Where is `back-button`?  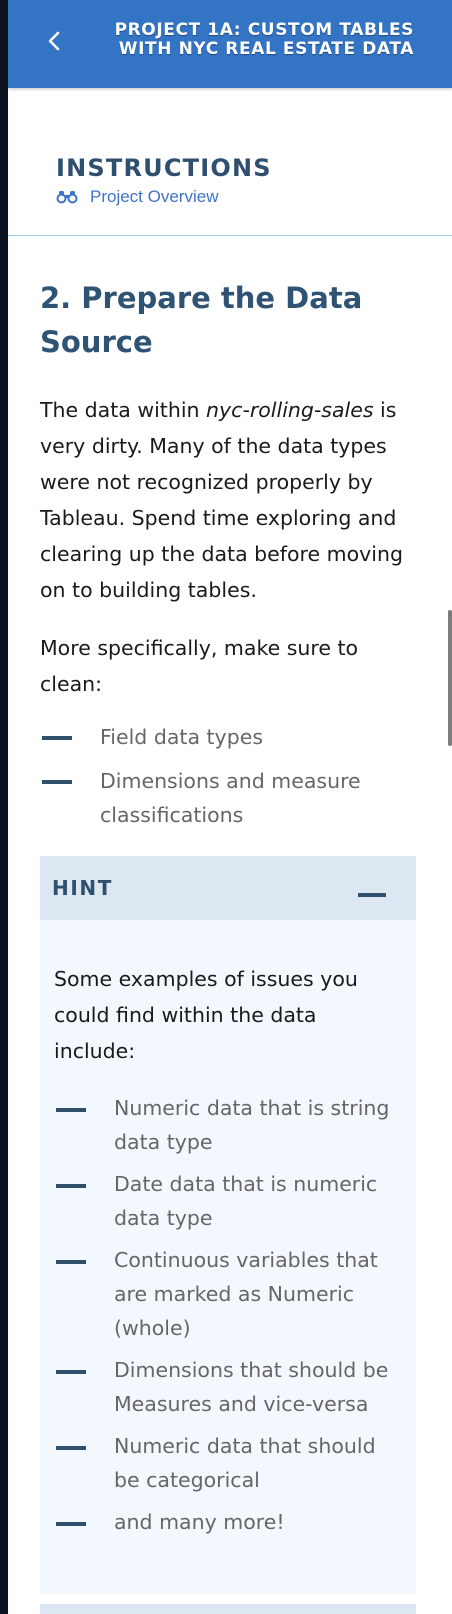 back-button is located at coordinates (54, 41).